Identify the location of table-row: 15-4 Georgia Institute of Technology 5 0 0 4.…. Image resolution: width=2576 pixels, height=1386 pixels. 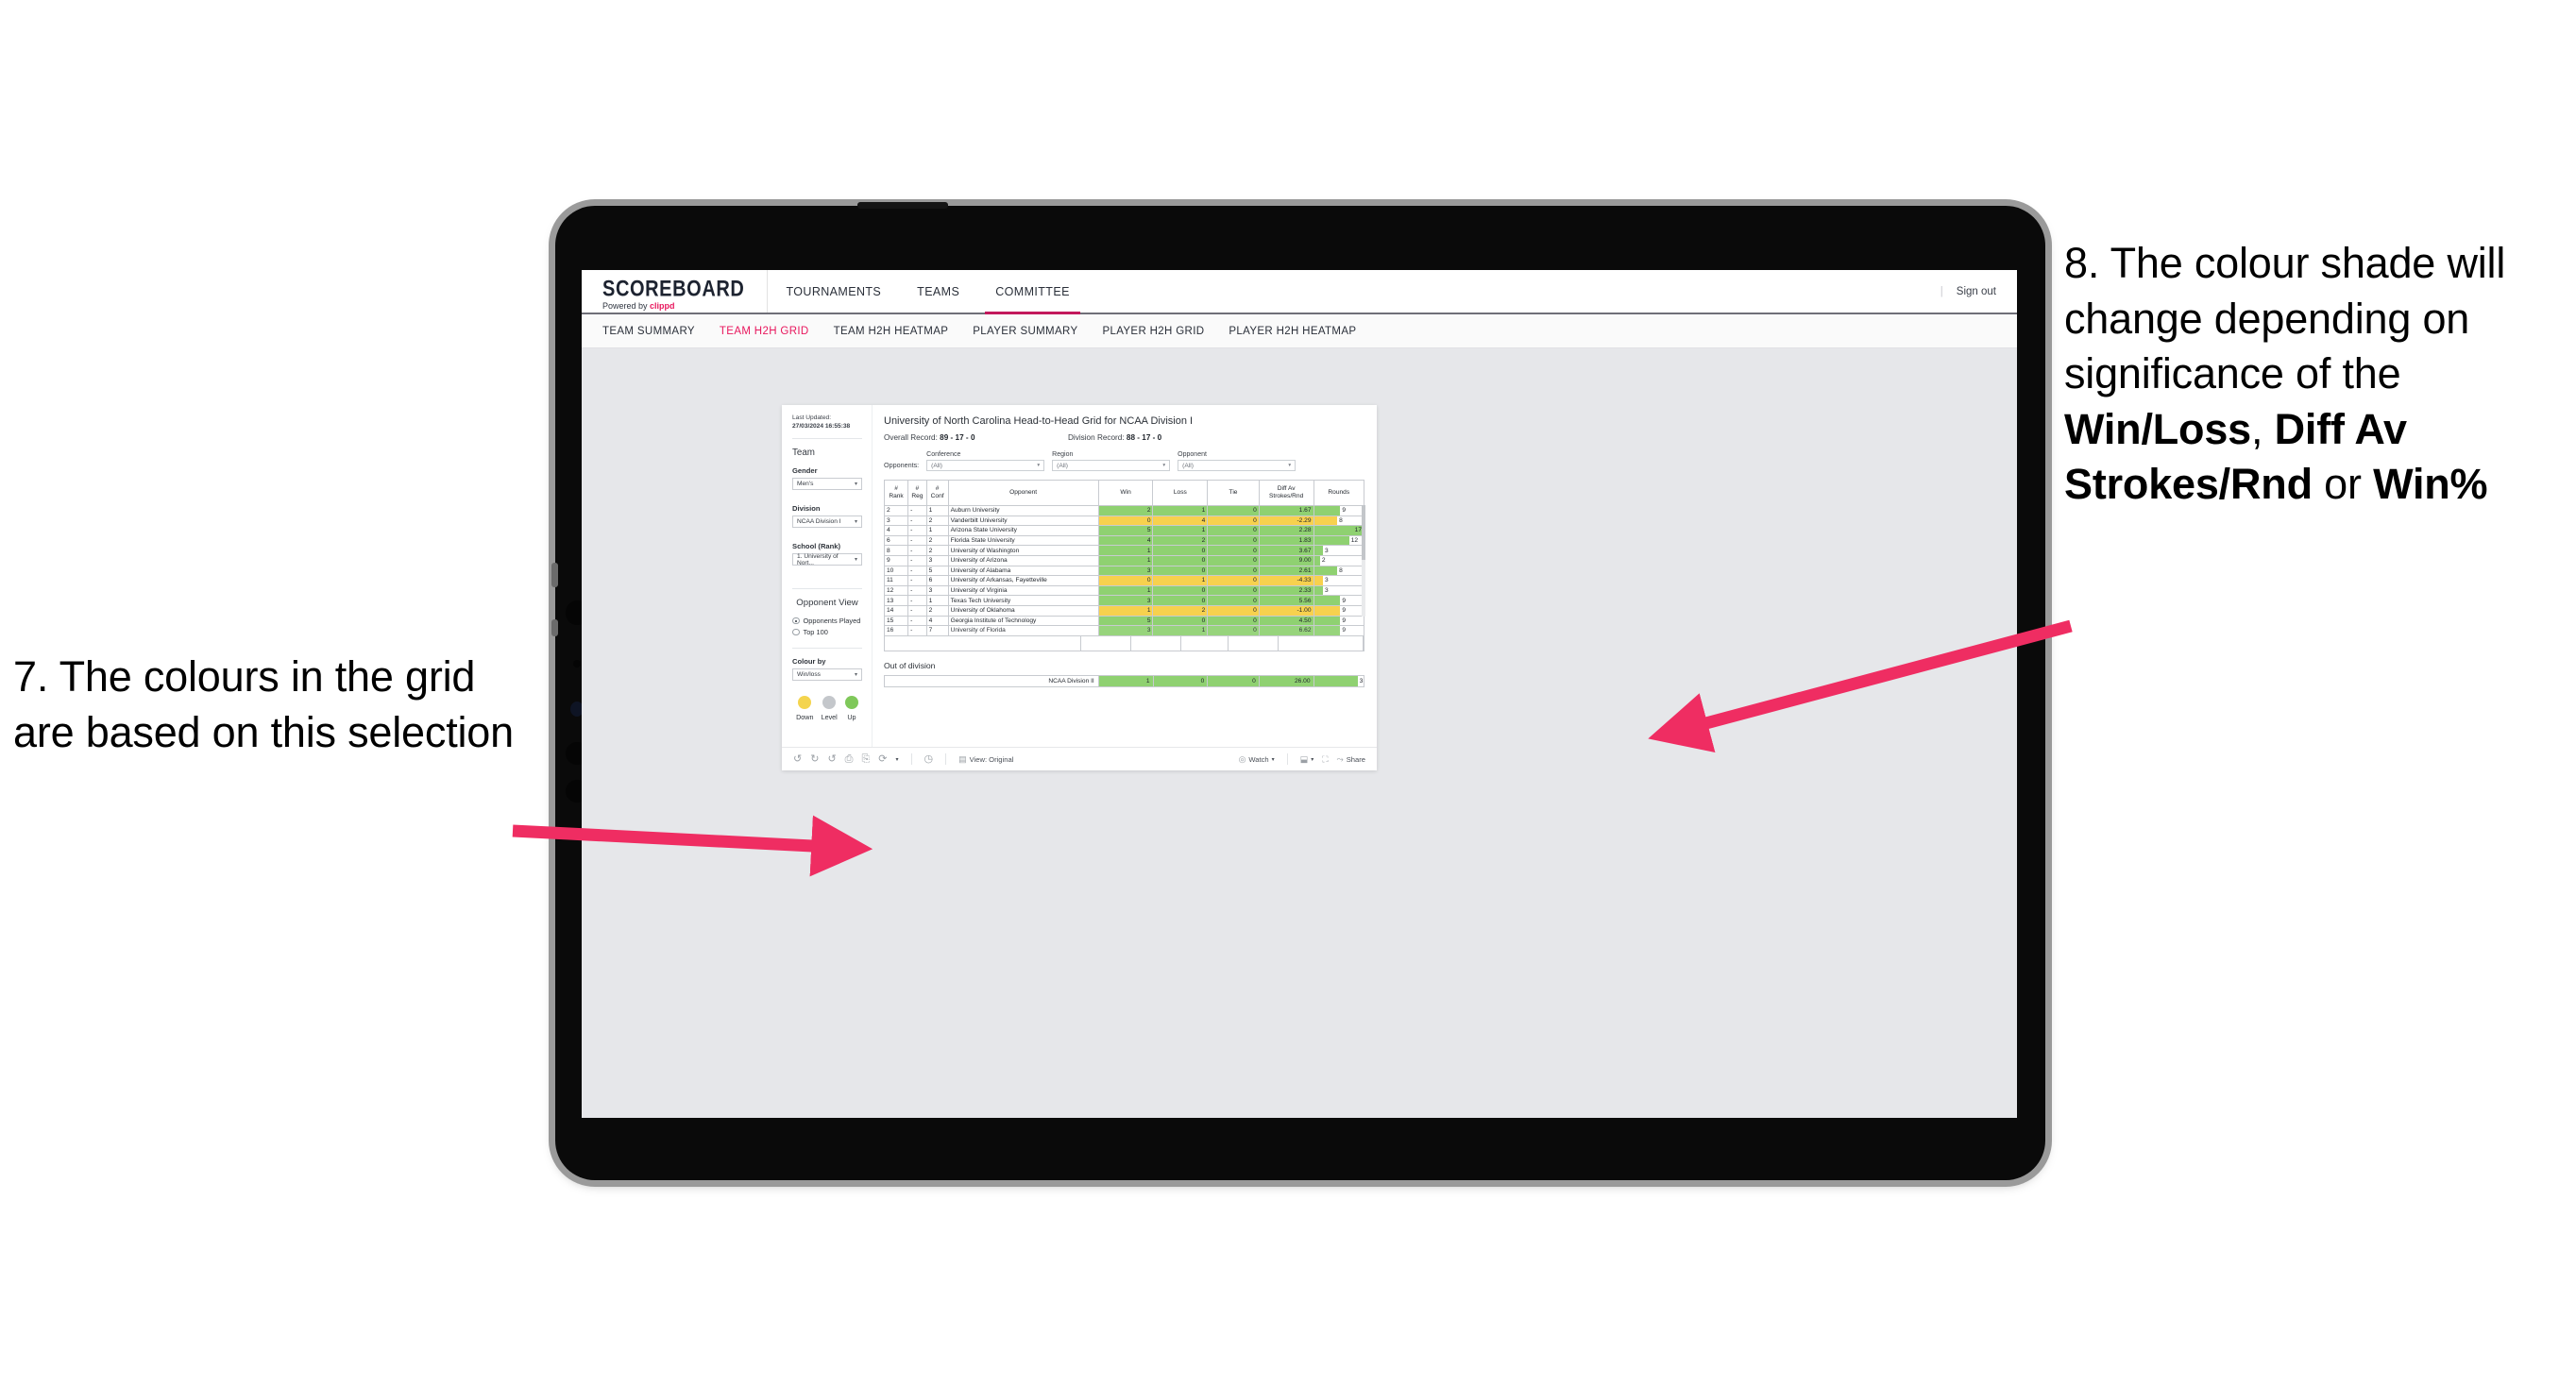
(1124, 621).